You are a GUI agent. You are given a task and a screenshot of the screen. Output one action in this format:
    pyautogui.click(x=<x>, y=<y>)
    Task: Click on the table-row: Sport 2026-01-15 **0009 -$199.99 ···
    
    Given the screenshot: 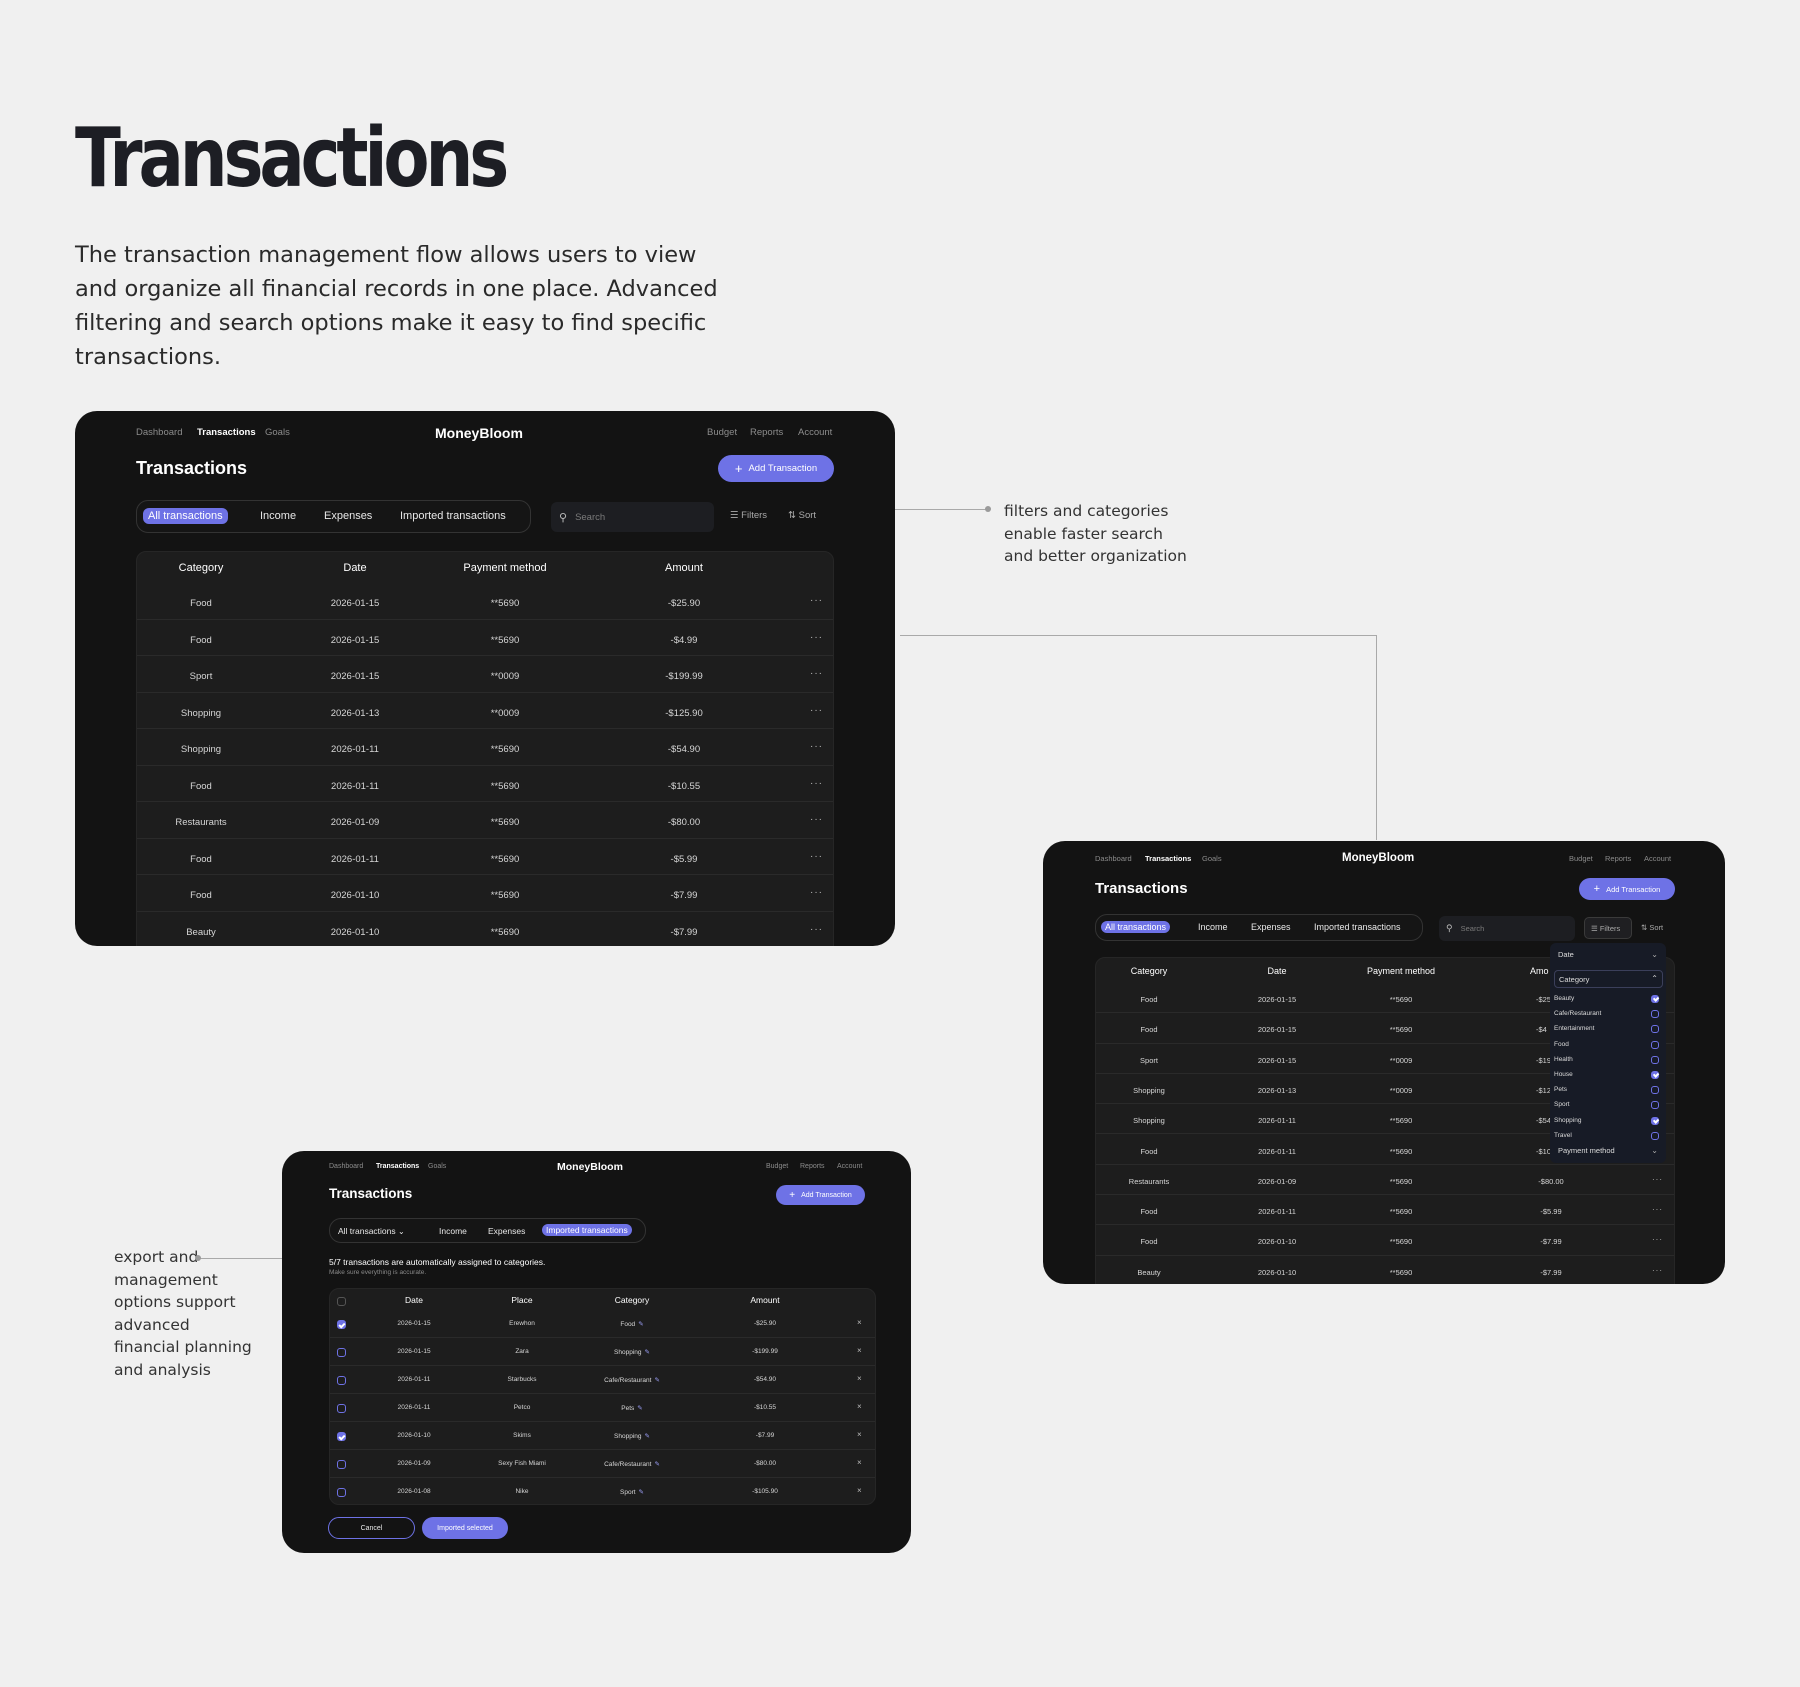 What is the action you would take?
    pyautogui.click(x=485, y=674)
    